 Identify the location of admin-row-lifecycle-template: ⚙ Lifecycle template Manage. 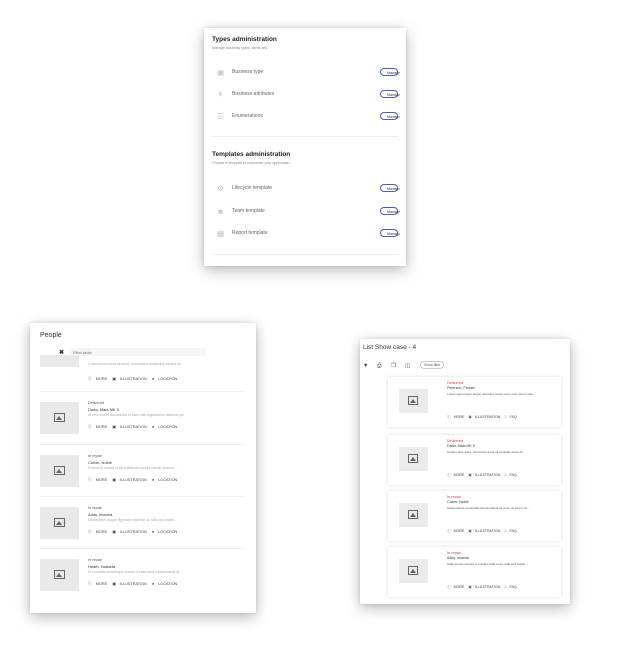
(306, 189).